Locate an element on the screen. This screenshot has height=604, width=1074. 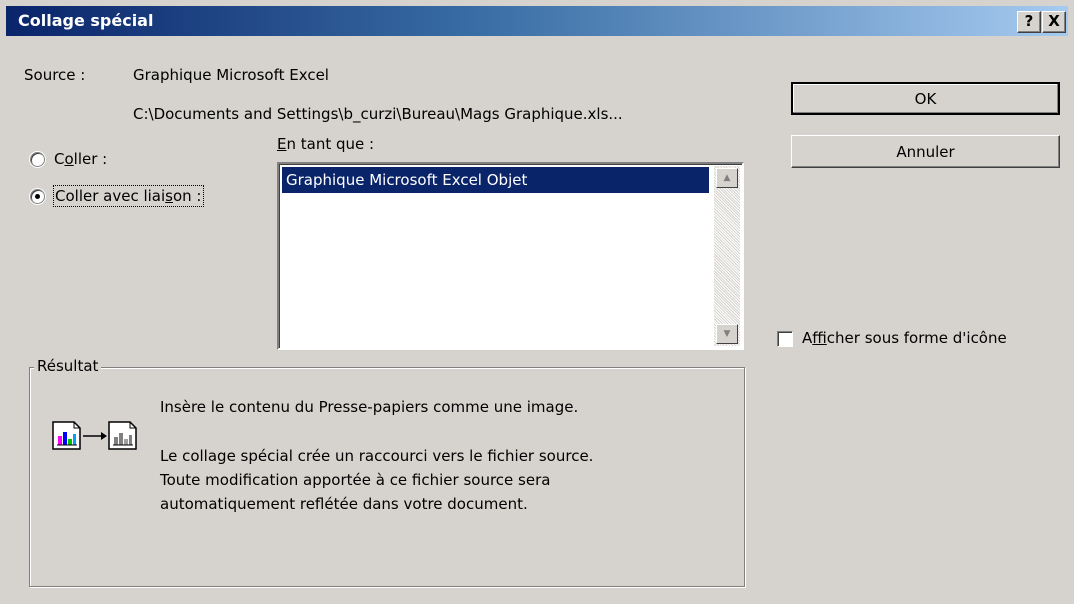
scroll-down-arrow-icon: ▼ is located at coordinates (727, 334).